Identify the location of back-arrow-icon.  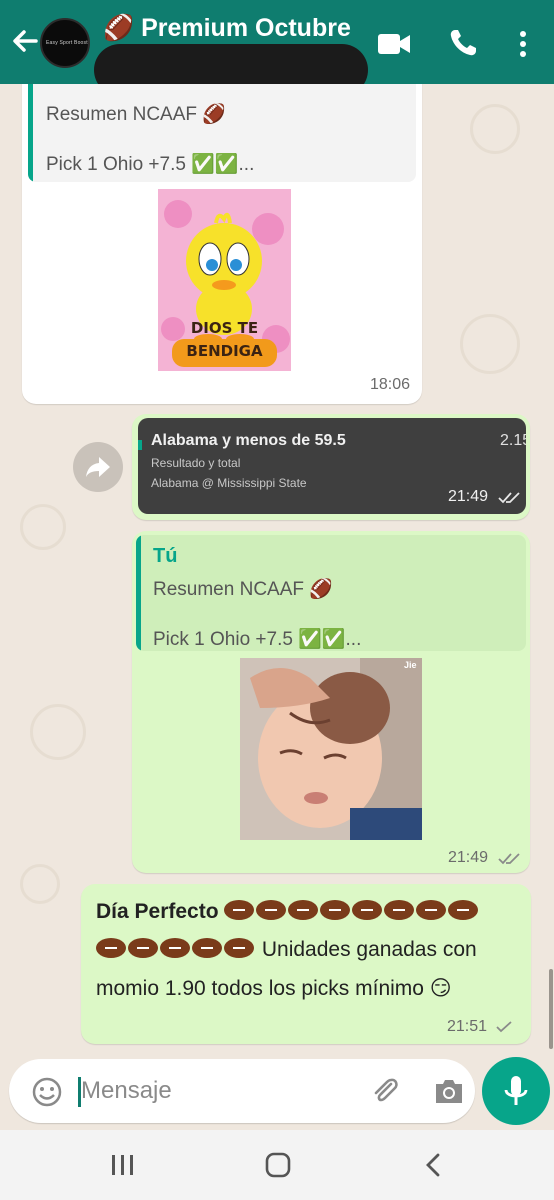
(25, 41).